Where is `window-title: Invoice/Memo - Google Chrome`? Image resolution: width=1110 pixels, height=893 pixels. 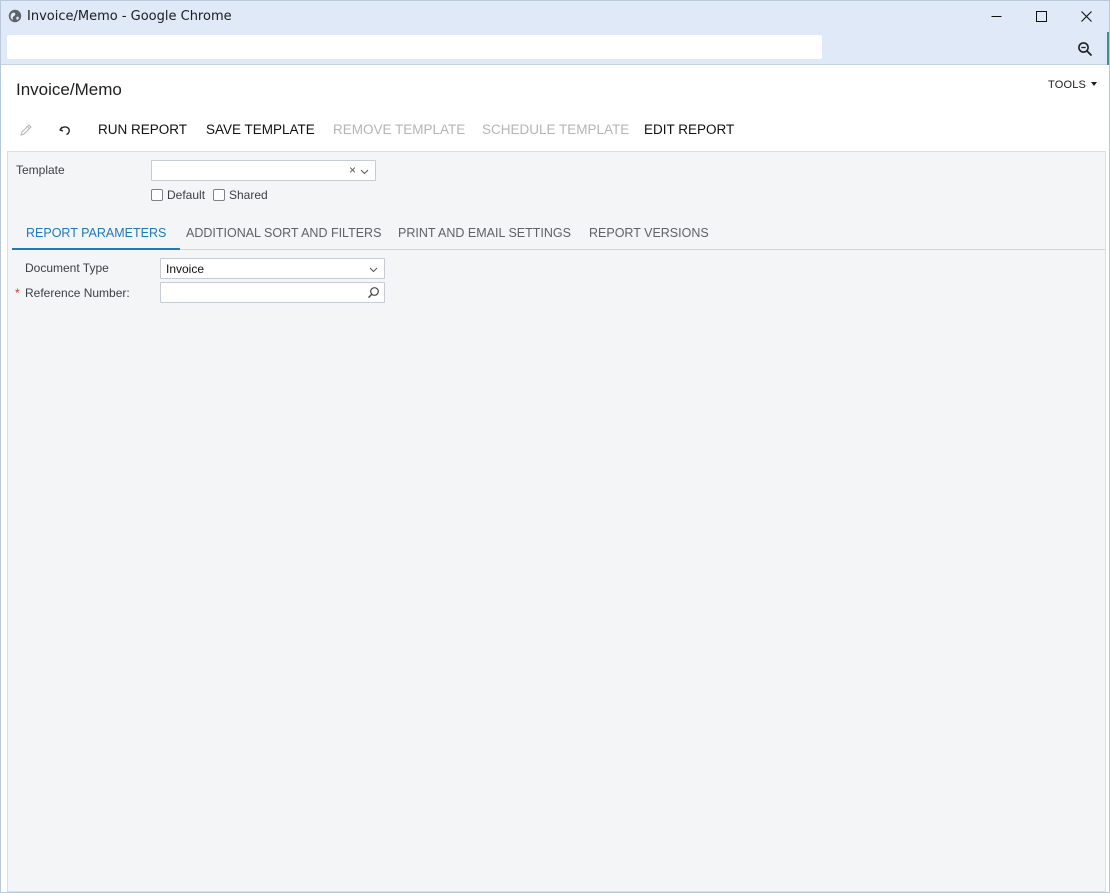
window-title: Invoice/Memo - Google Chrome is located at coordinates (129, 16).